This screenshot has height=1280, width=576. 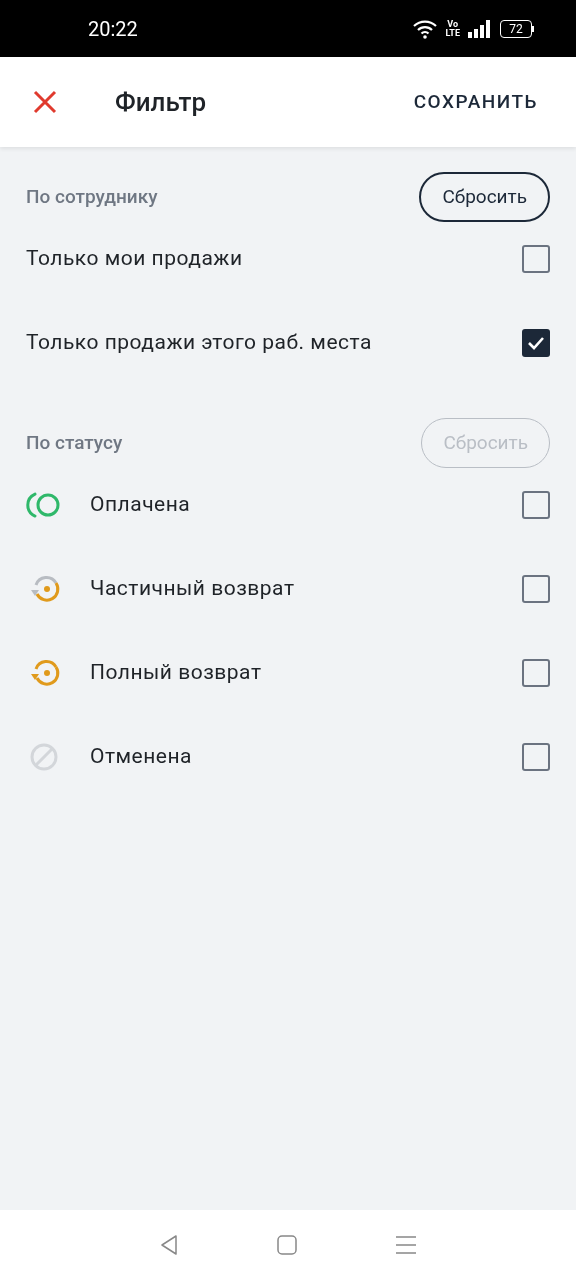 What do you see at coordinates (484, 197) in the screenshot?
I see `reset-button: Сбросить` at bounding box center [484, 197].